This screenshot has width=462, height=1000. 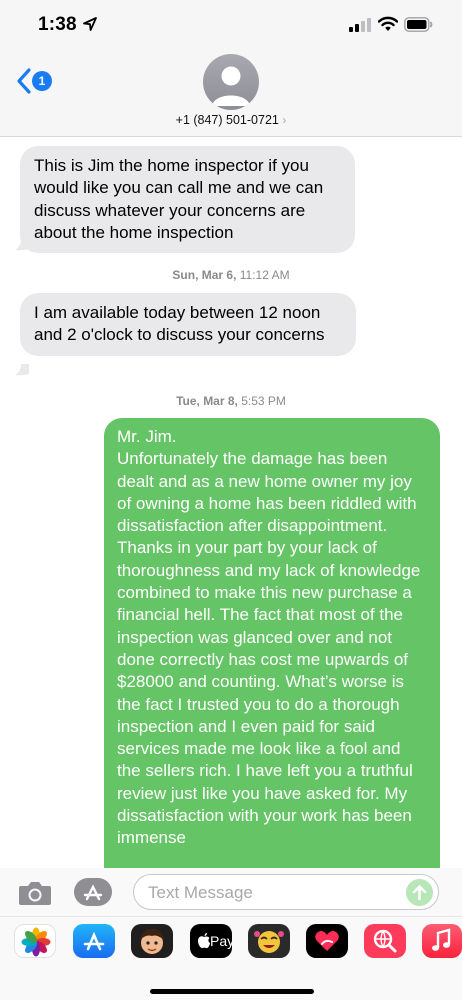 What do you see at coordinates (286, 892) in the screenshot?
I see `message-input: Text Message` at bounding box center [286, 892].